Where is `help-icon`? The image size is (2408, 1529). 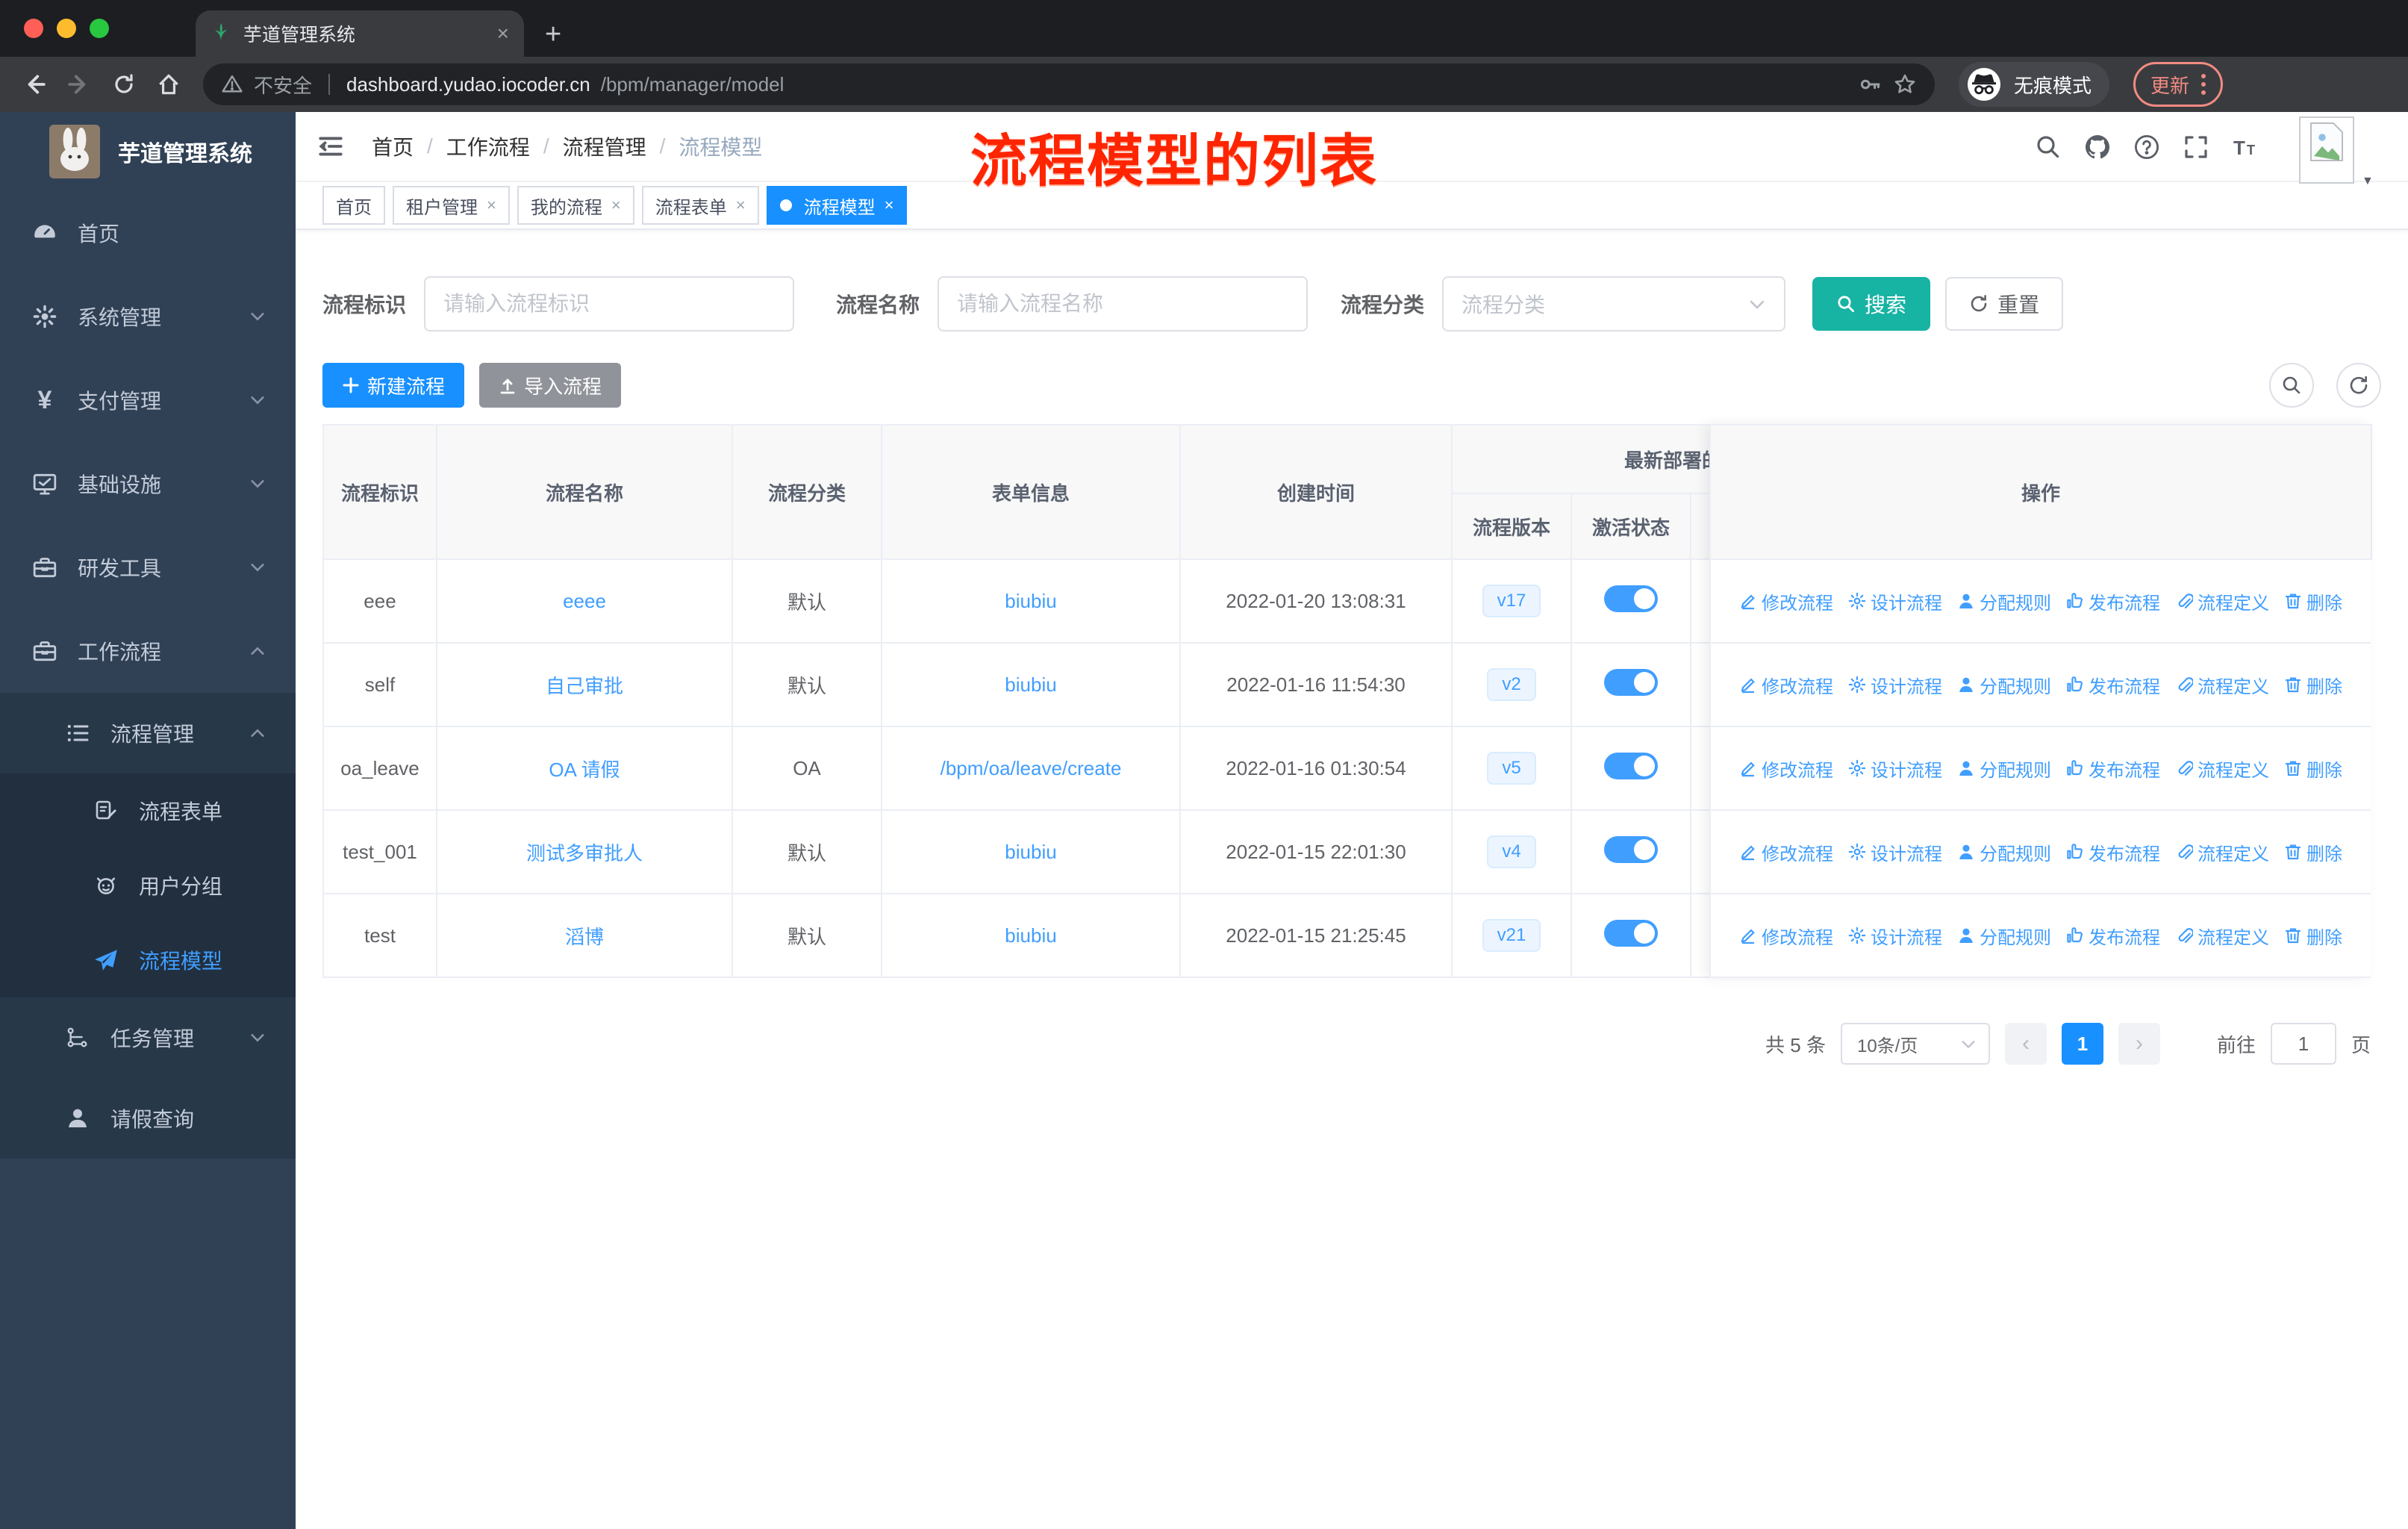 help-icon is located at coordinates (2146, 147).